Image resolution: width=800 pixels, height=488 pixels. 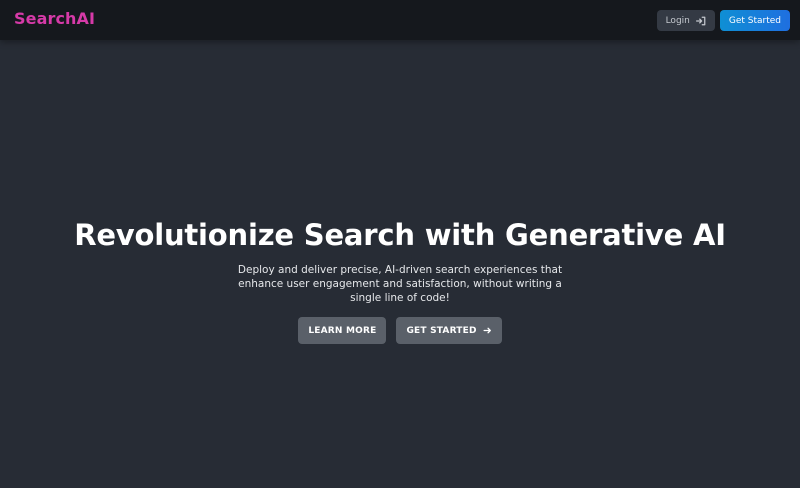 I want to click on brand-logo: SearchAI, so click(x=54, y=18).